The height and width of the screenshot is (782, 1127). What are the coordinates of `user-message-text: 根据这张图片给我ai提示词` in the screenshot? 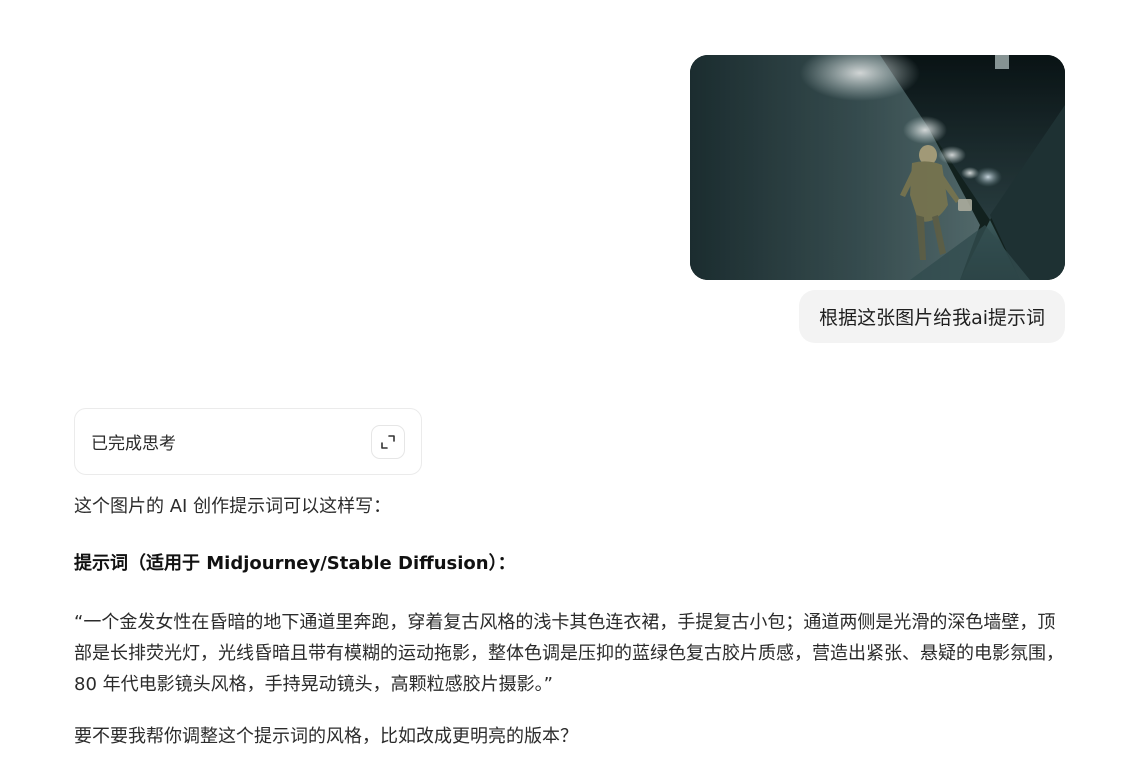 It's located at (932, 318).